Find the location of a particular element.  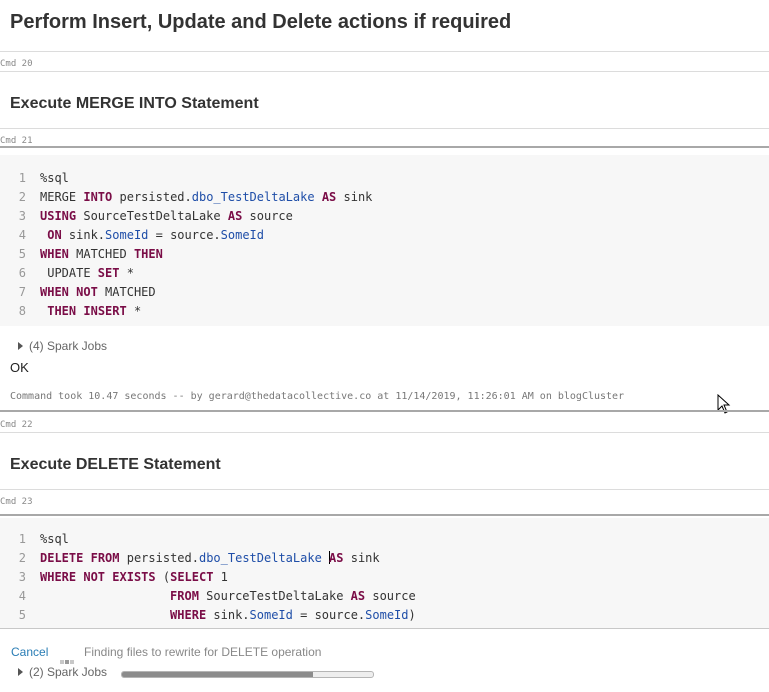

line-number: 7 is located at coordinates (22, 292).